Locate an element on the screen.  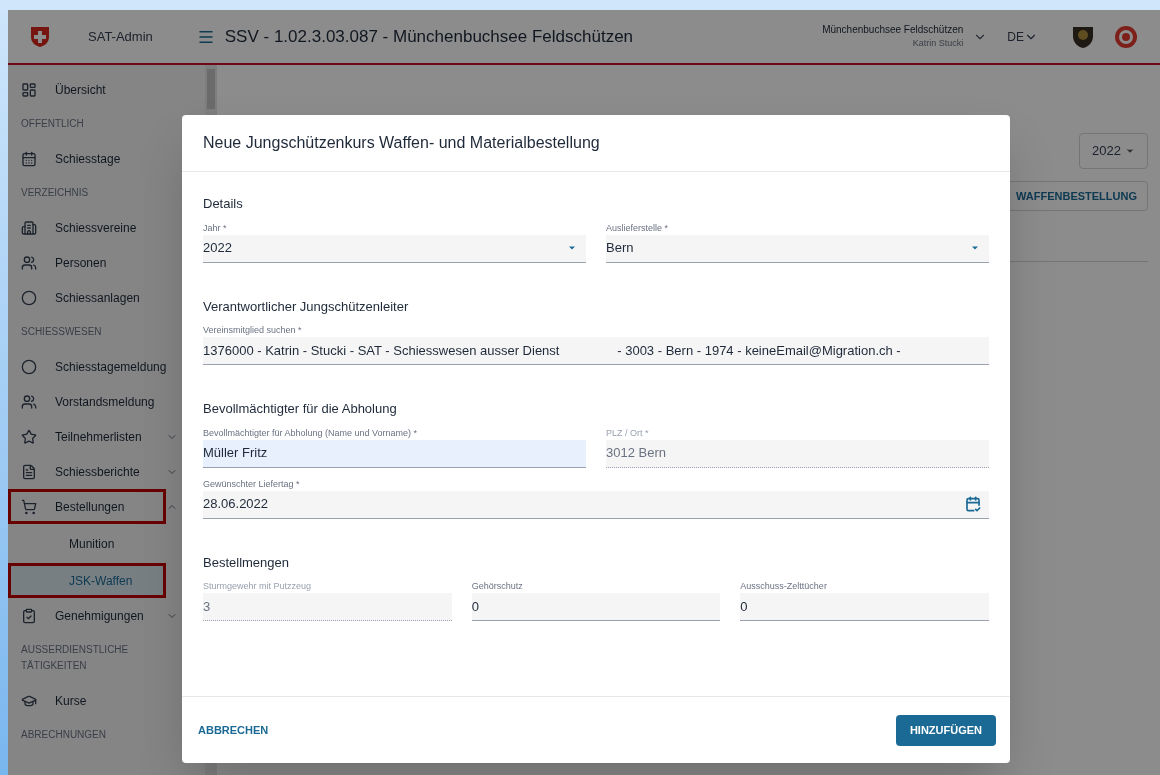
shield-cross-icon is located at coordinates (40, 36).